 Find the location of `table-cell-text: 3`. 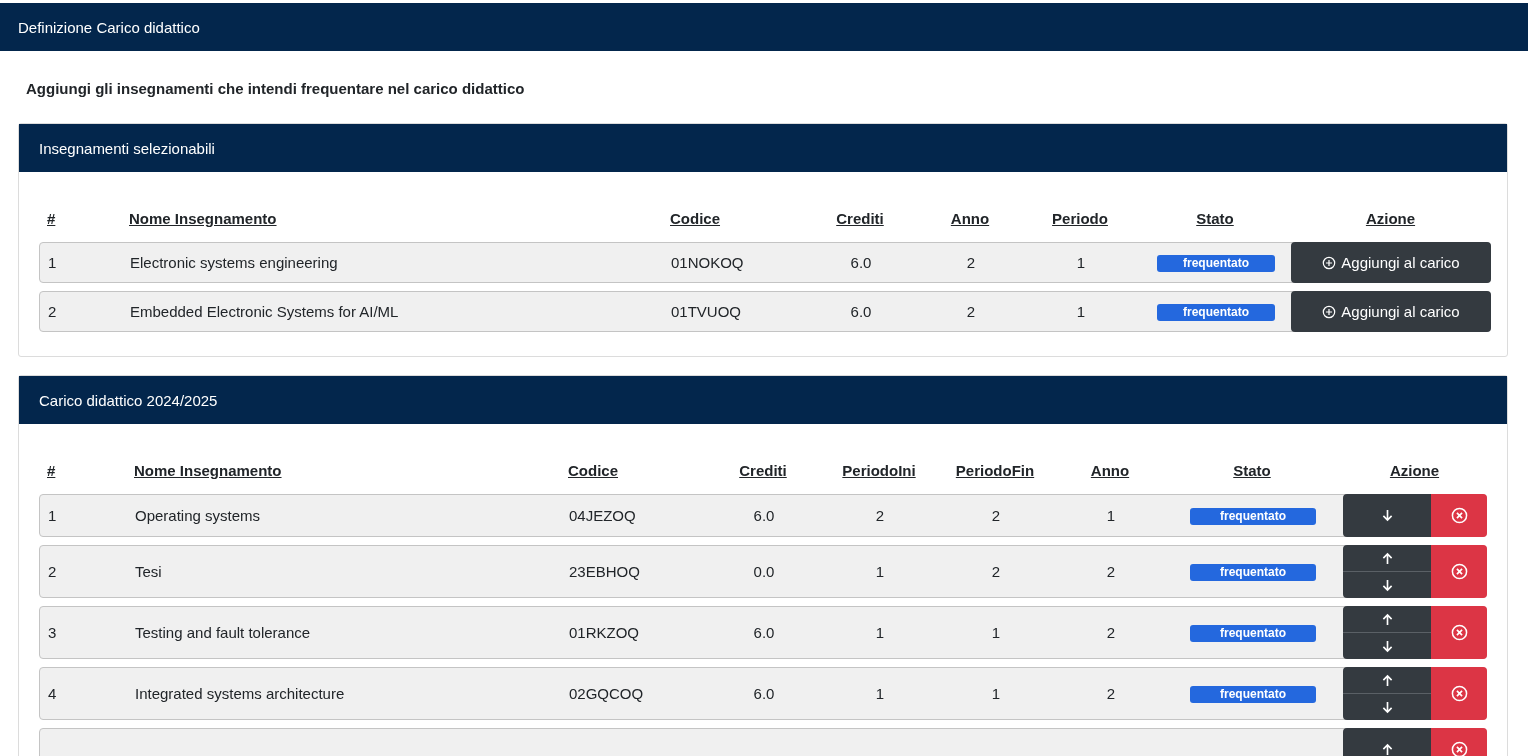

table-cell-text: 3 is located at coordinates (52, 632).